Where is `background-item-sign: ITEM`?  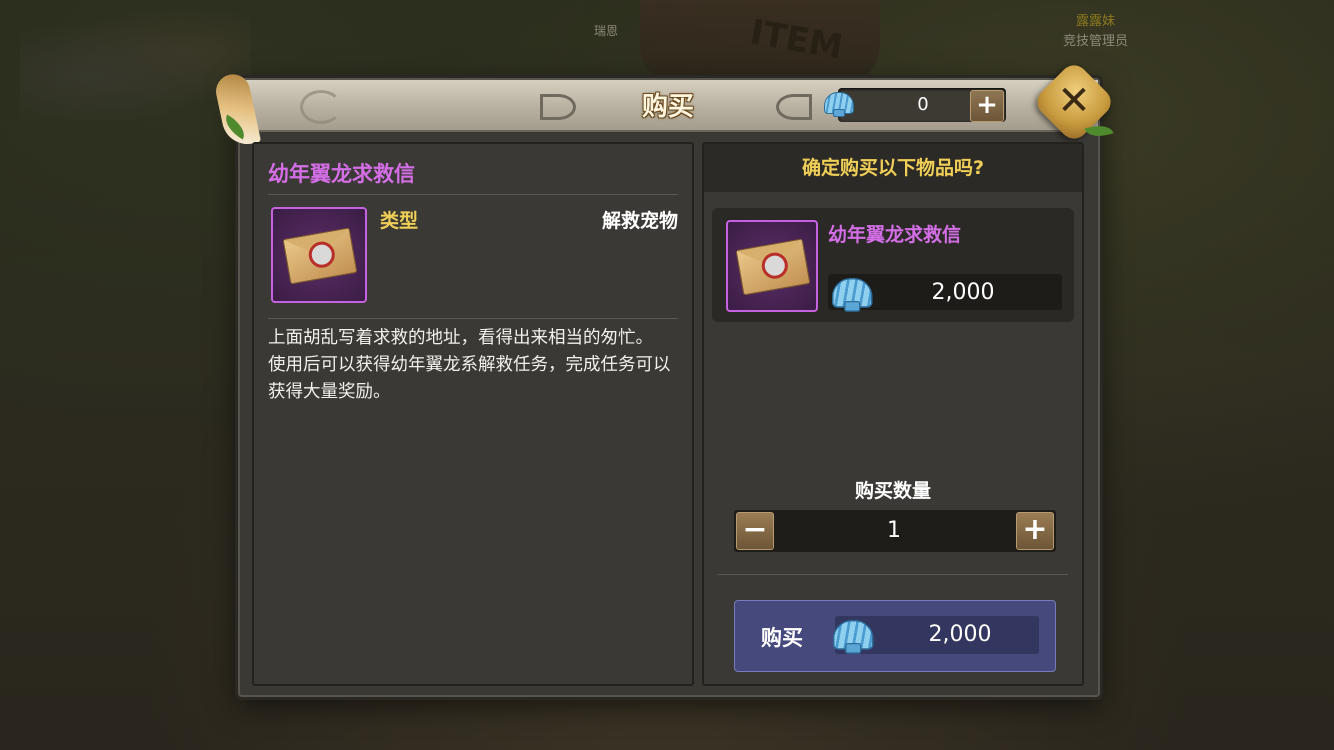 background-item-sign: ITEM is located at coordinates (760, 42).